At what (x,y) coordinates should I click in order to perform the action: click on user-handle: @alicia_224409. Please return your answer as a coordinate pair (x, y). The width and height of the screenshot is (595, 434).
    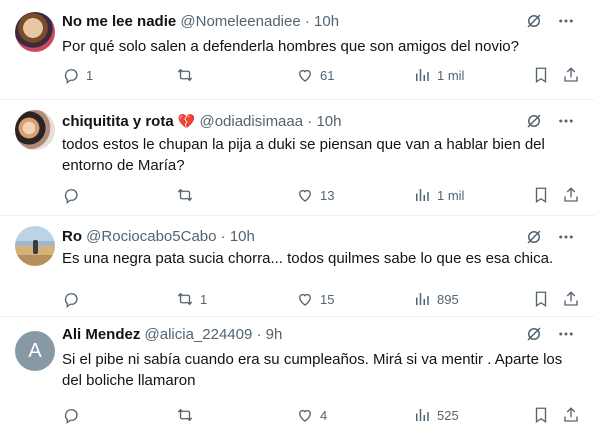
    Looking at the image, I should click on (199, 334).